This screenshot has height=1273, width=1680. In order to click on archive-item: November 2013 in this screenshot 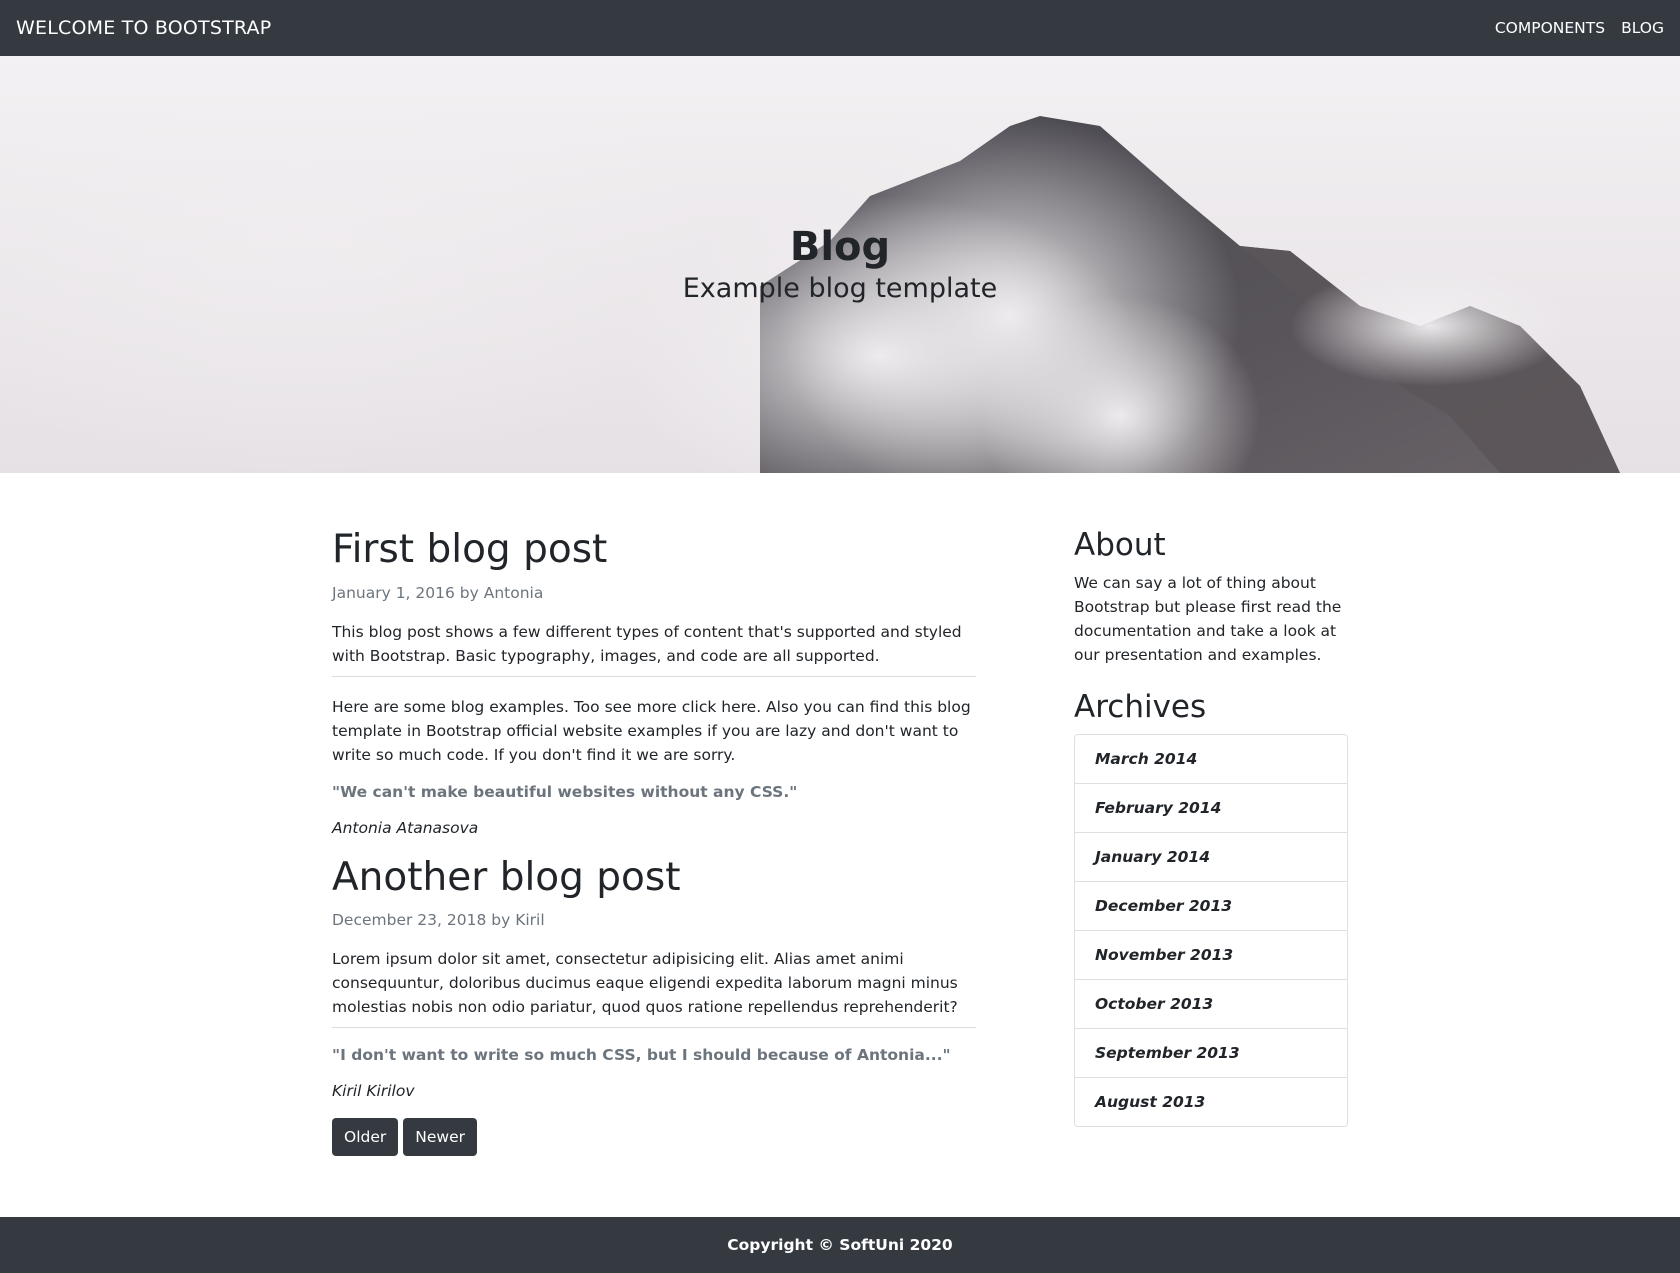, I will do `click(1211, 954)`.